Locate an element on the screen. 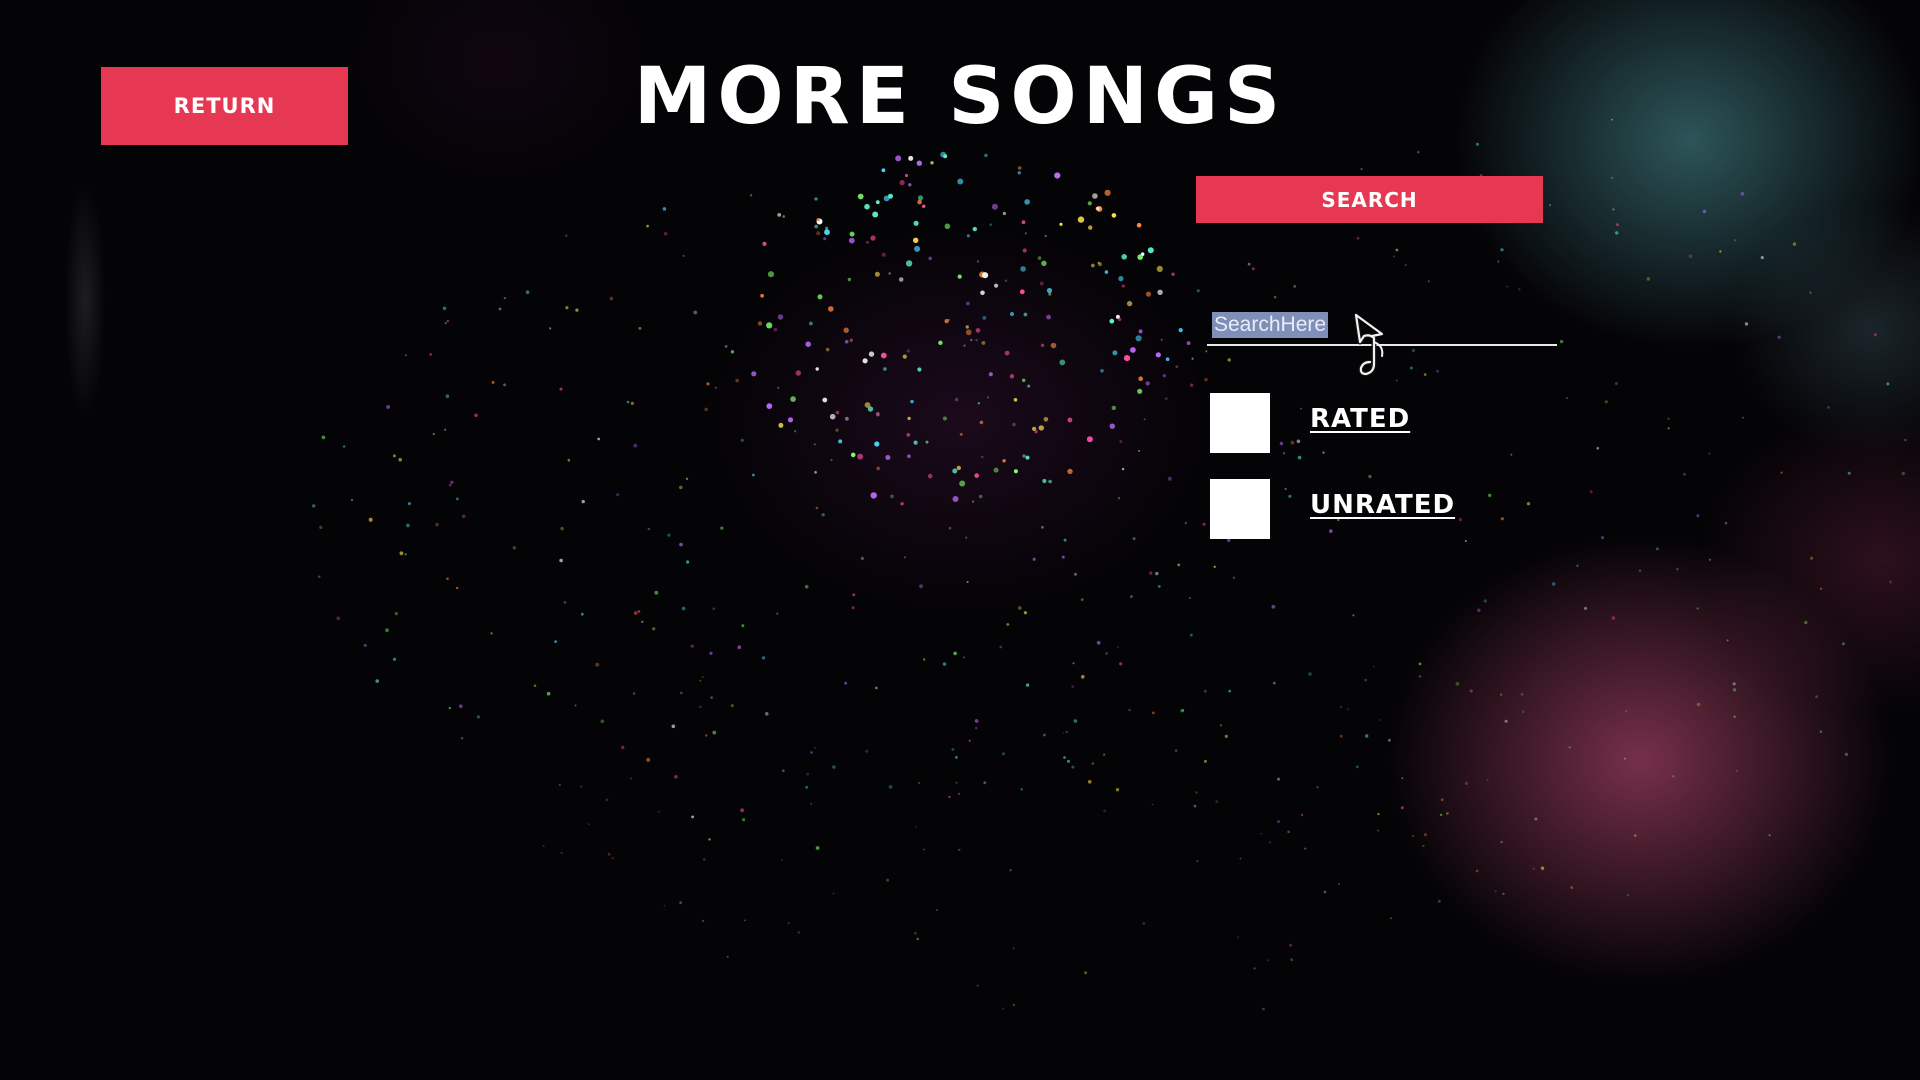 This screenshot has width=1920, height=1080. page-title: MORE SONGS is located at coordinates (960, 97).